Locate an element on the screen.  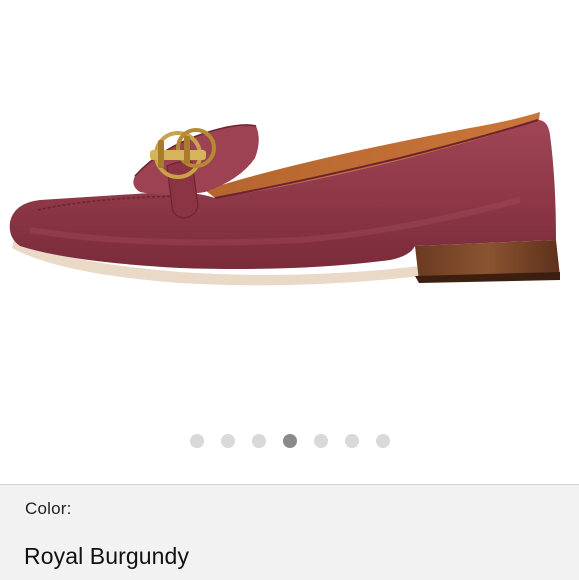
color-value: Royal Burgundy is located at coordinates (107, 556).